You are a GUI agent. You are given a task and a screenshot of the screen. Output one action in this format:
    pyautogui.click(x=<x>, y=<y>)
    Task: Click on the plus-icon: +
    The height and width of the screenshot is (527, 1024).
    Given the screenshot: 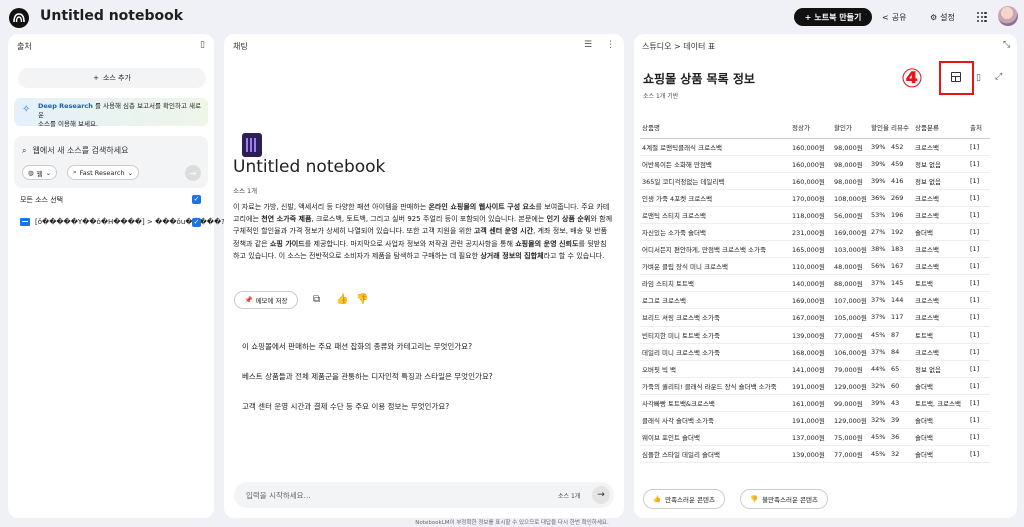 What is the action you would take?
    pyautogui.click(x=96, y=78)
    